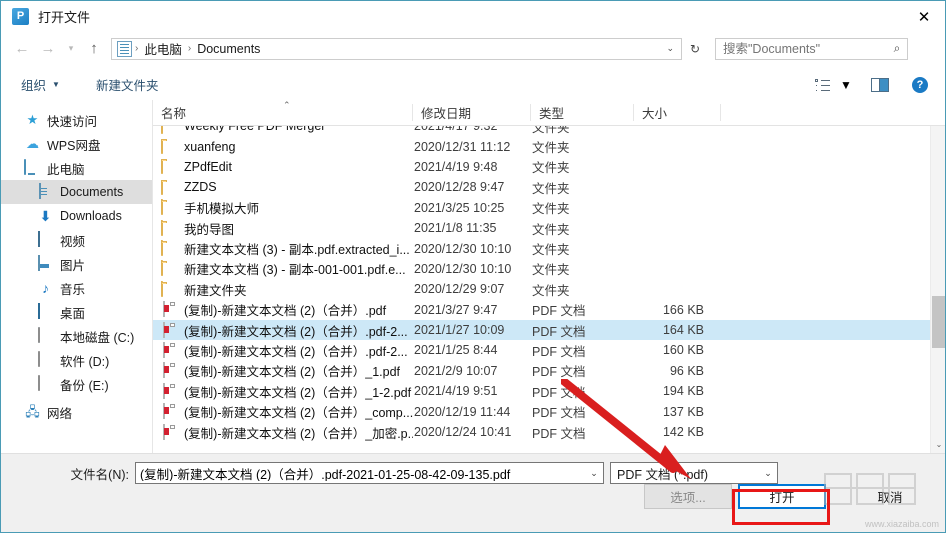 The height and width of the screenshot is (533, 946). I want to click on toolbar-right-group: ▼ ?, so click(869, 85).